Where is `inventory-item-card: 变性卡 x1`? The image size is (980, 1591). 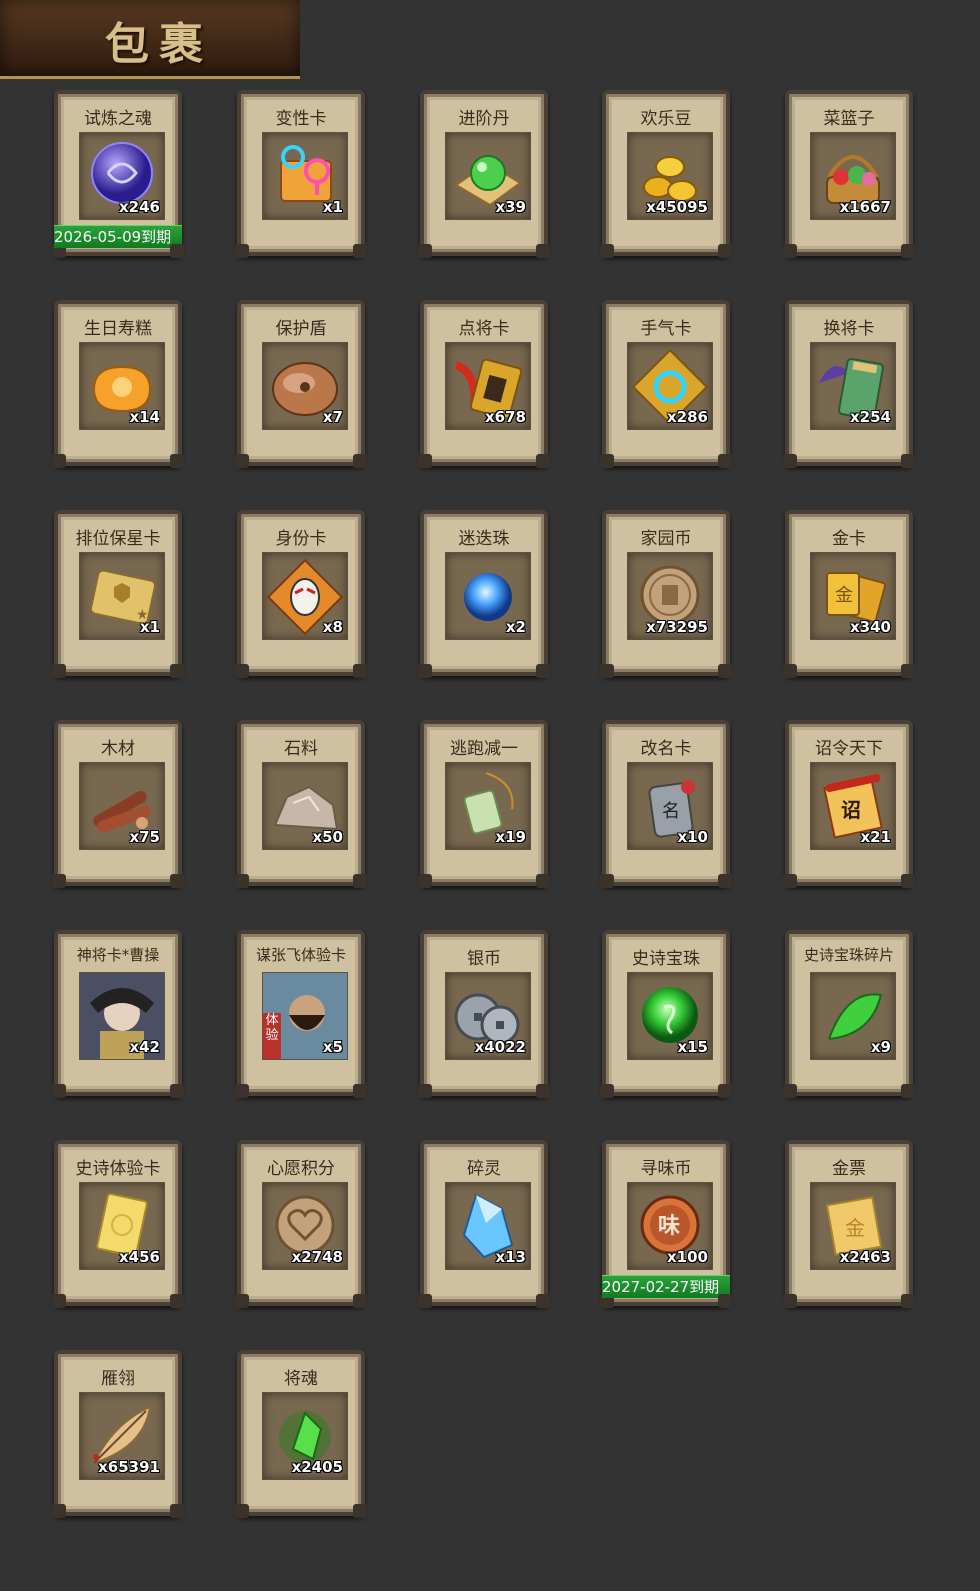 inventory-item-card: 变性卡 x1 is located at coordinates (301, 174).